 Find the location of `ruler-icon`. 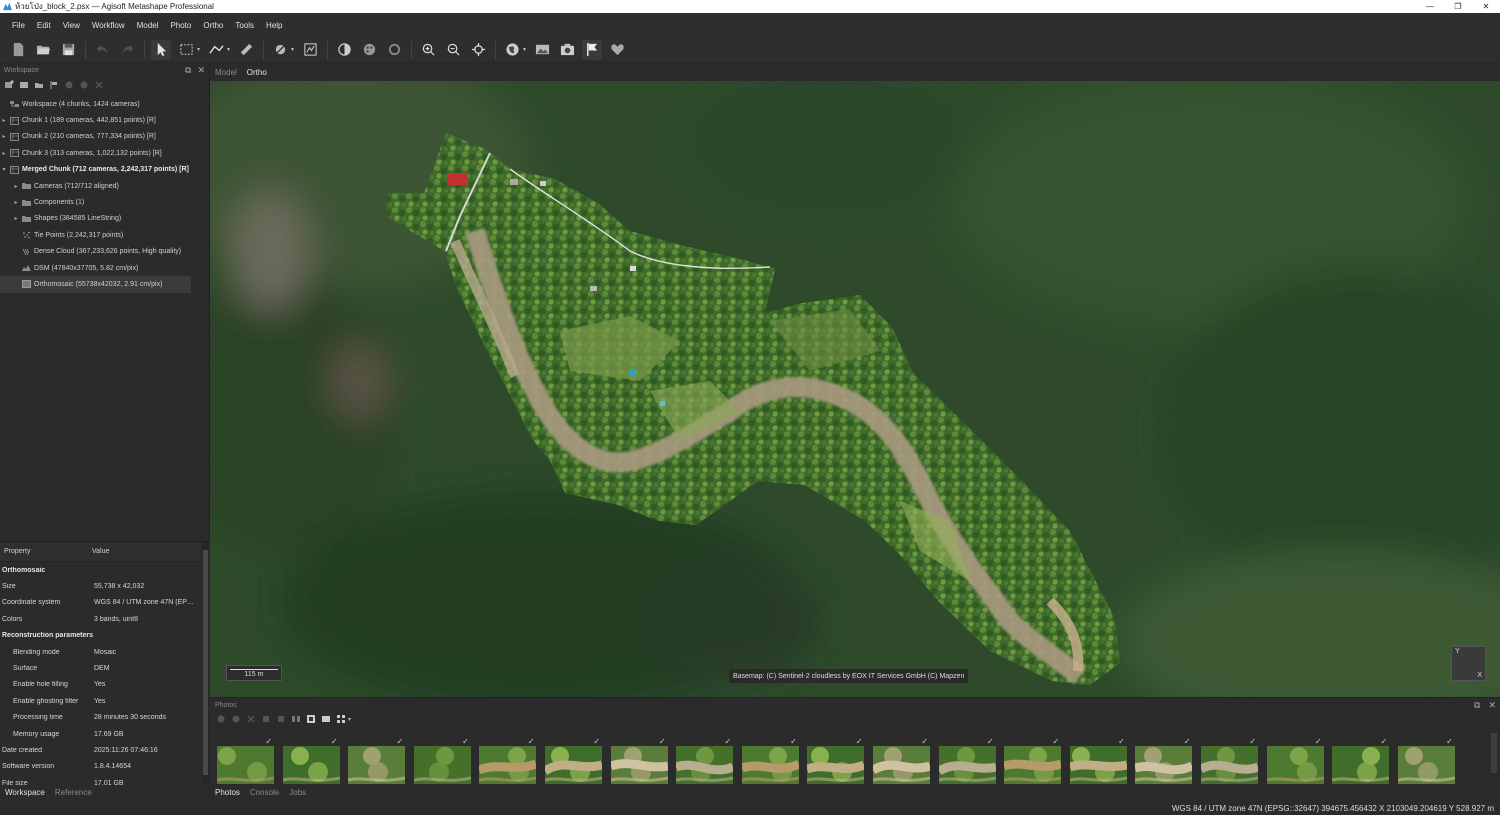

ruler-icon is located at coordinates (246, 50).